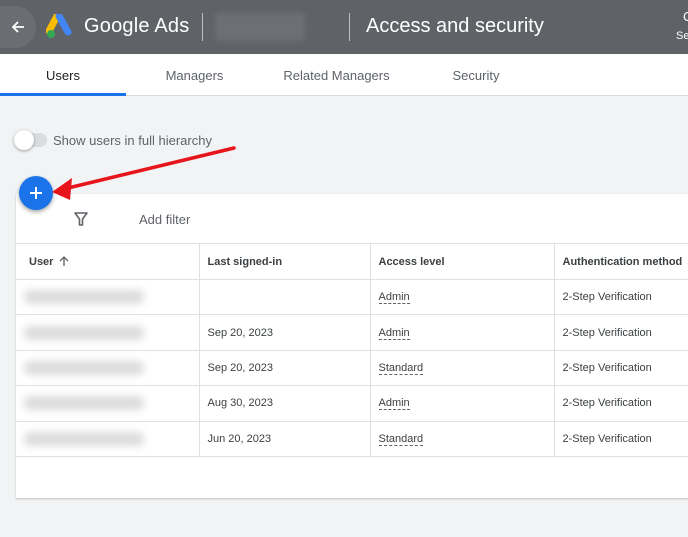 The width and height of the screenshot is (688, 537). I want to click on hierarchy-toggle-label: Show users in full hierarchy, so click(132, 140).